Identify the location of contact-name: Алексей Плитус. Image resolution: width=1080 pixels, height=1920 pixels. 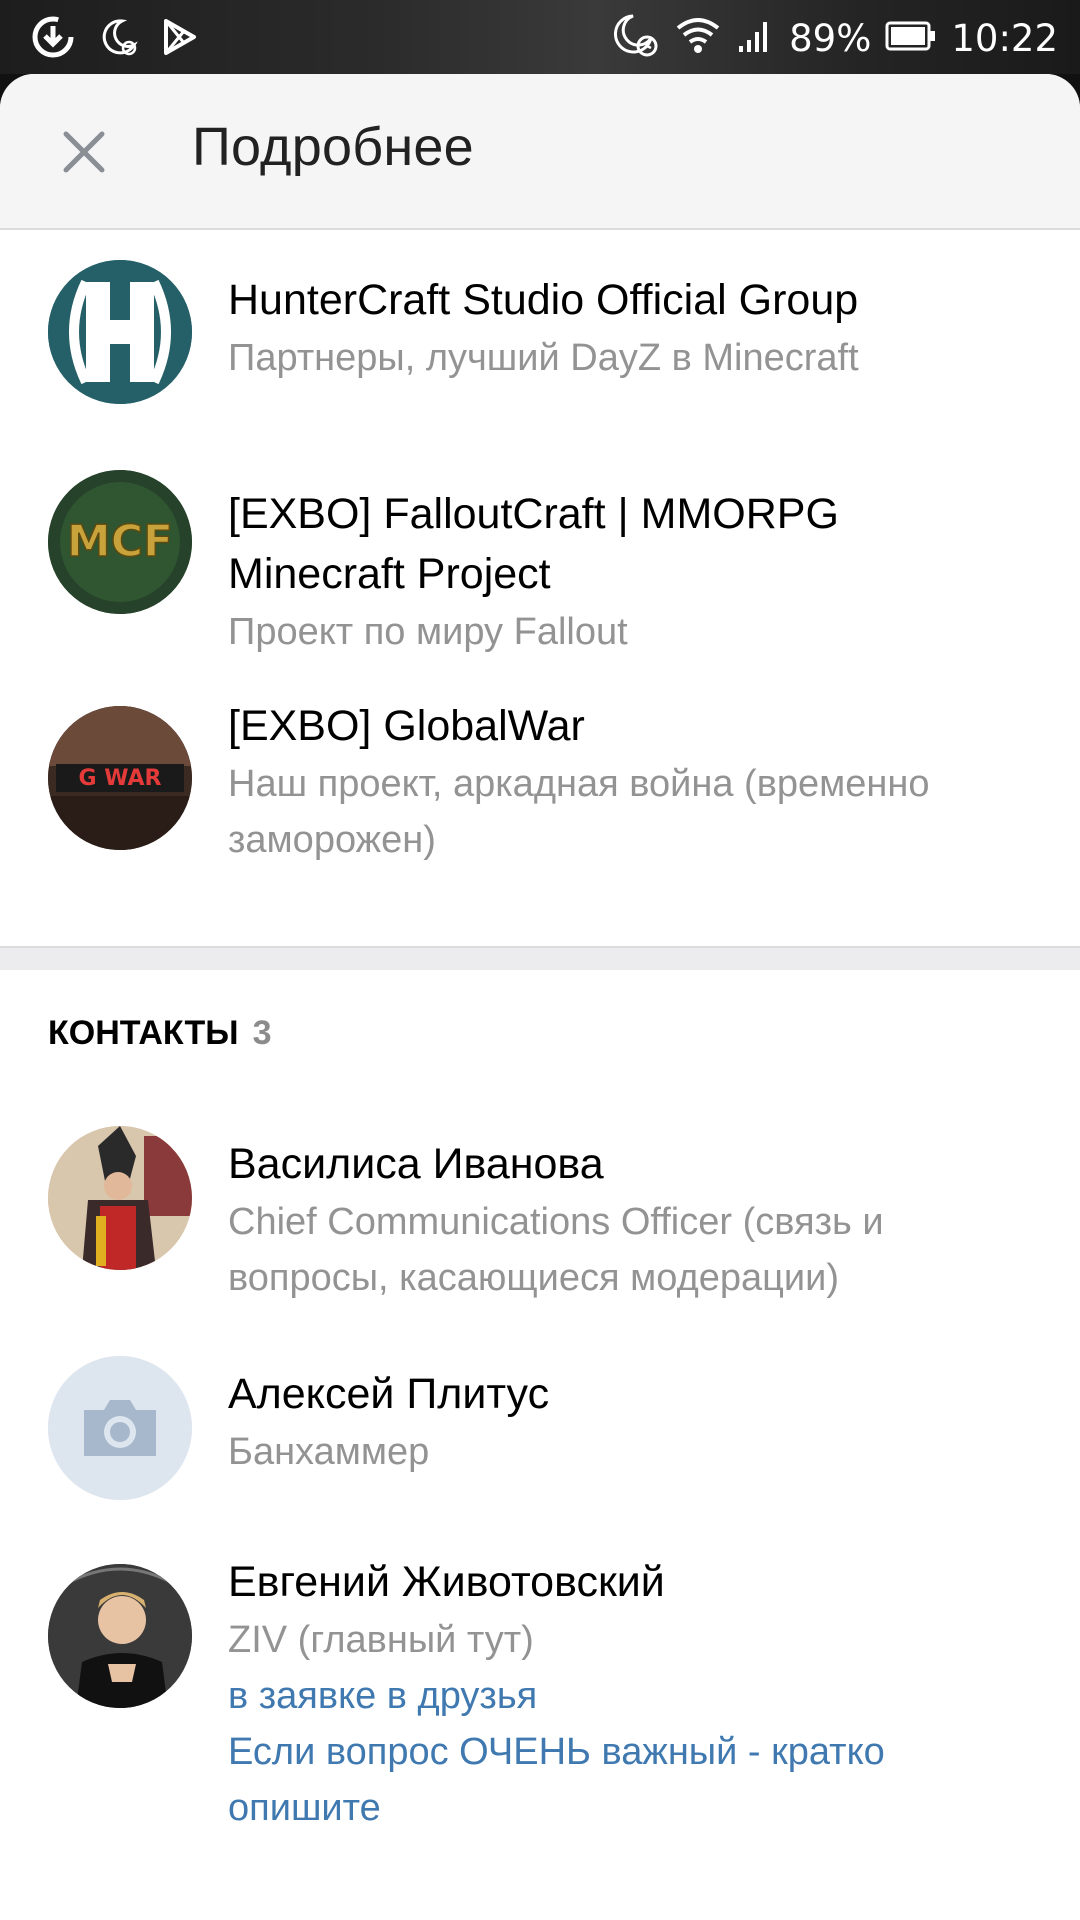
(389, 1394).